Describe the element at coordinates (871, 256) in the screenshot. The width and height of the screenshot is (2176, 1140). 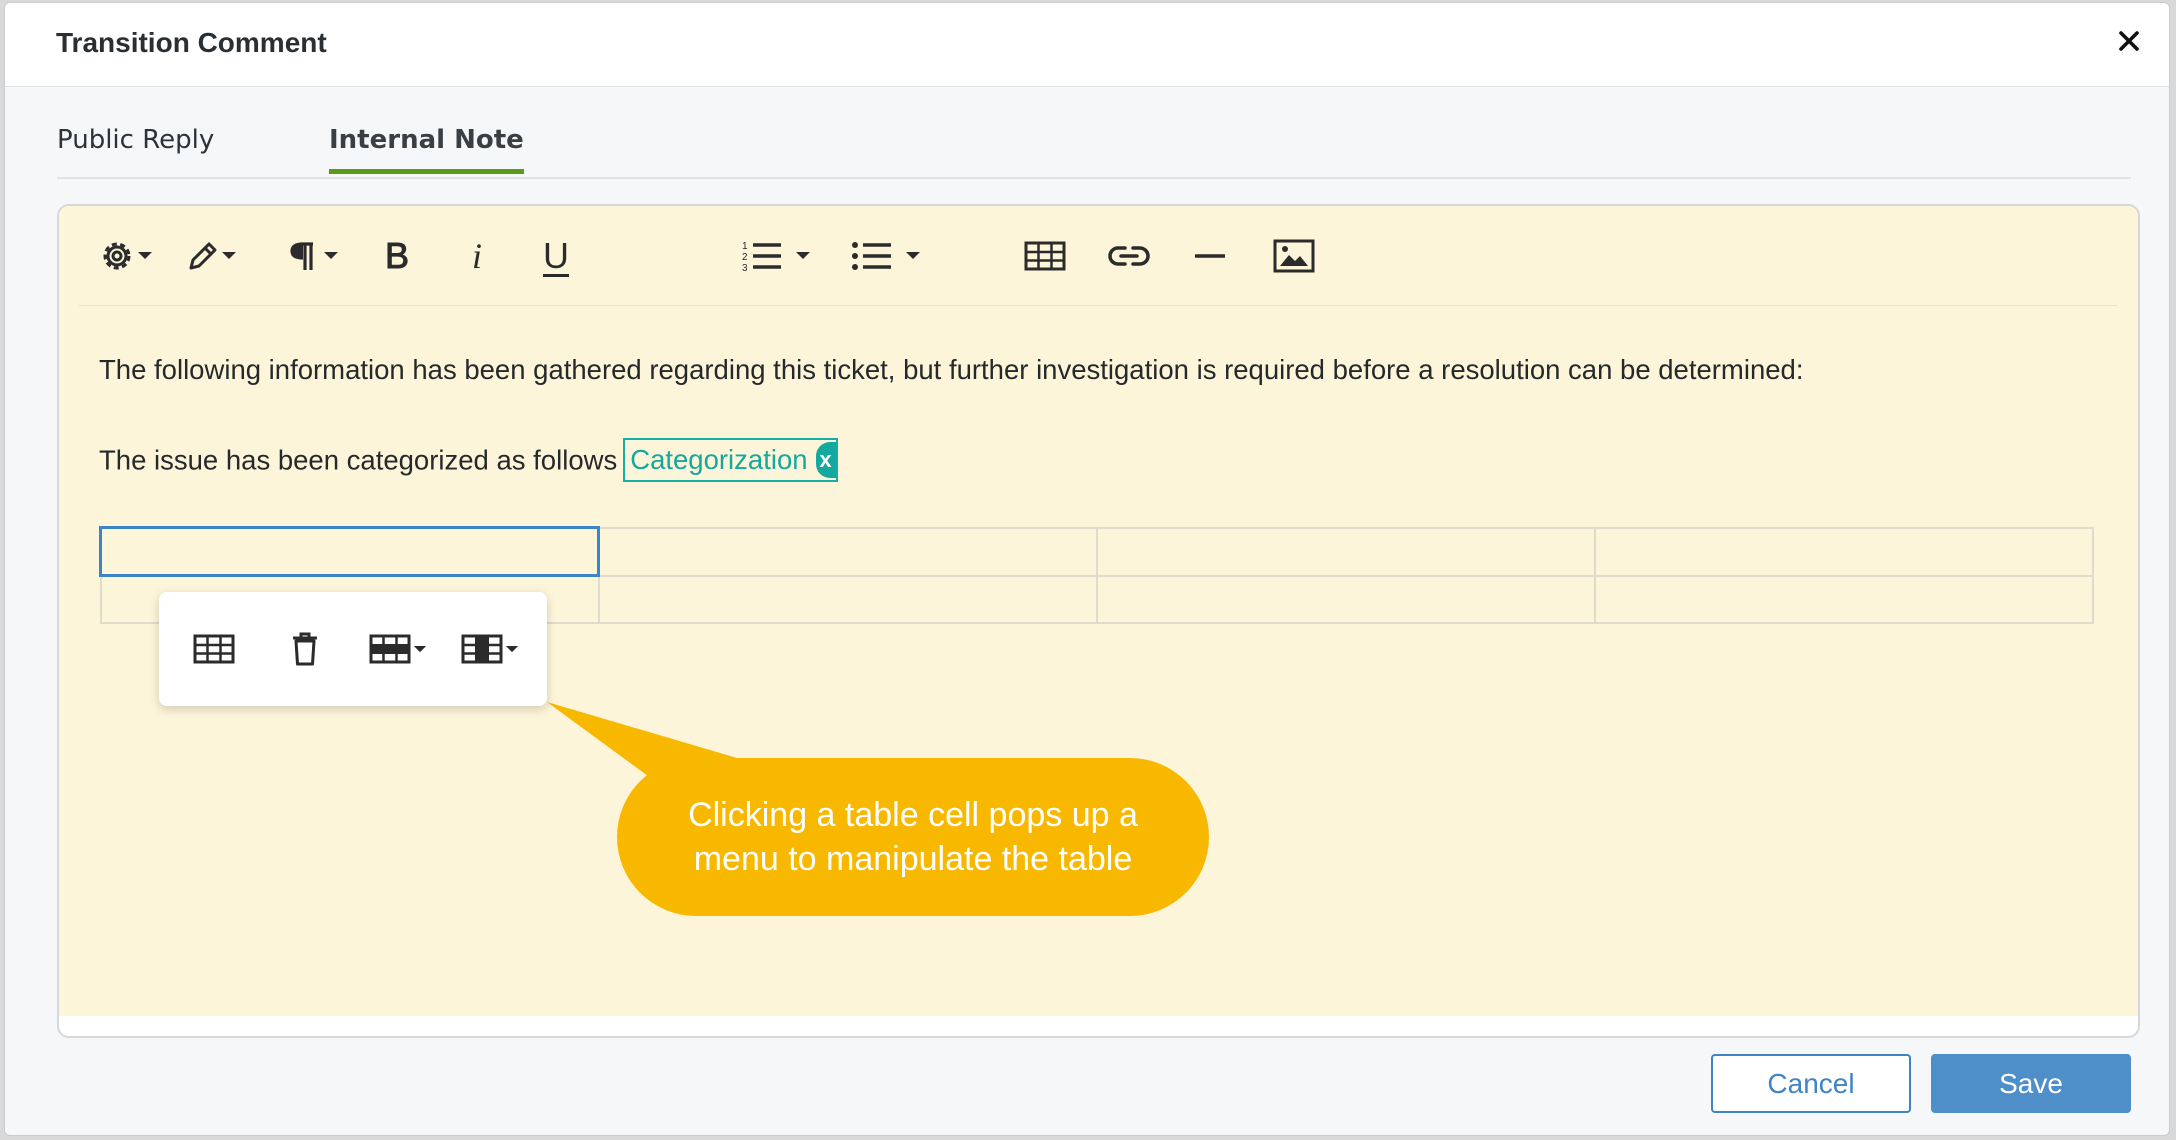
I see `unordered-list-icon` at that location.